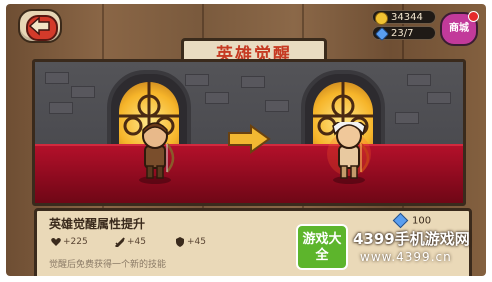  What do you see at coordinates (196, 242) in the screenshot?
I see `defense-stat-value: +45` at bounding box center [196, 242].